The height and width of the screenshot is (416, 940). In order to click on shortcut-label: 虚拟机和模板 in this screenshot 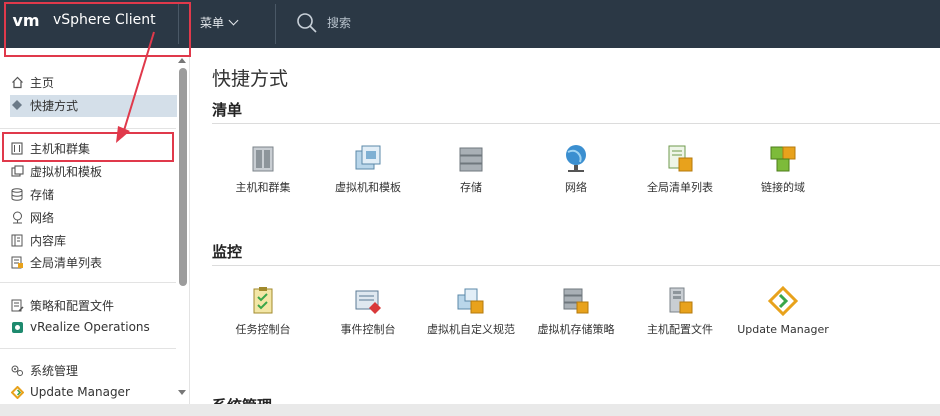, I will do `click(368, 187)`.